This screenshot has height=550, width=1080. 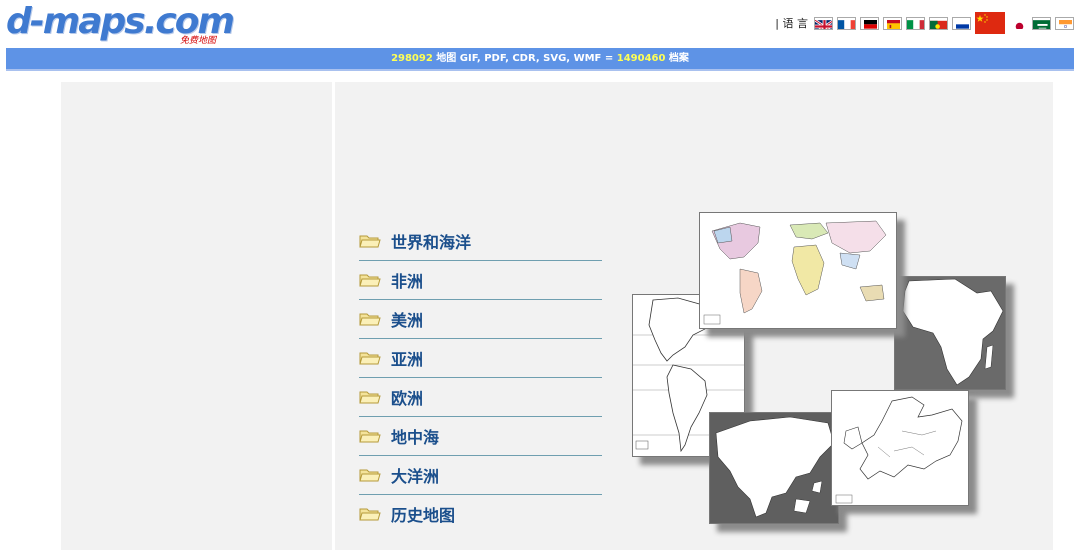 What do you see at coordinates (846, 23) in the screenshot?
I see `flag-french-icon` at bounding box center [846, 23].